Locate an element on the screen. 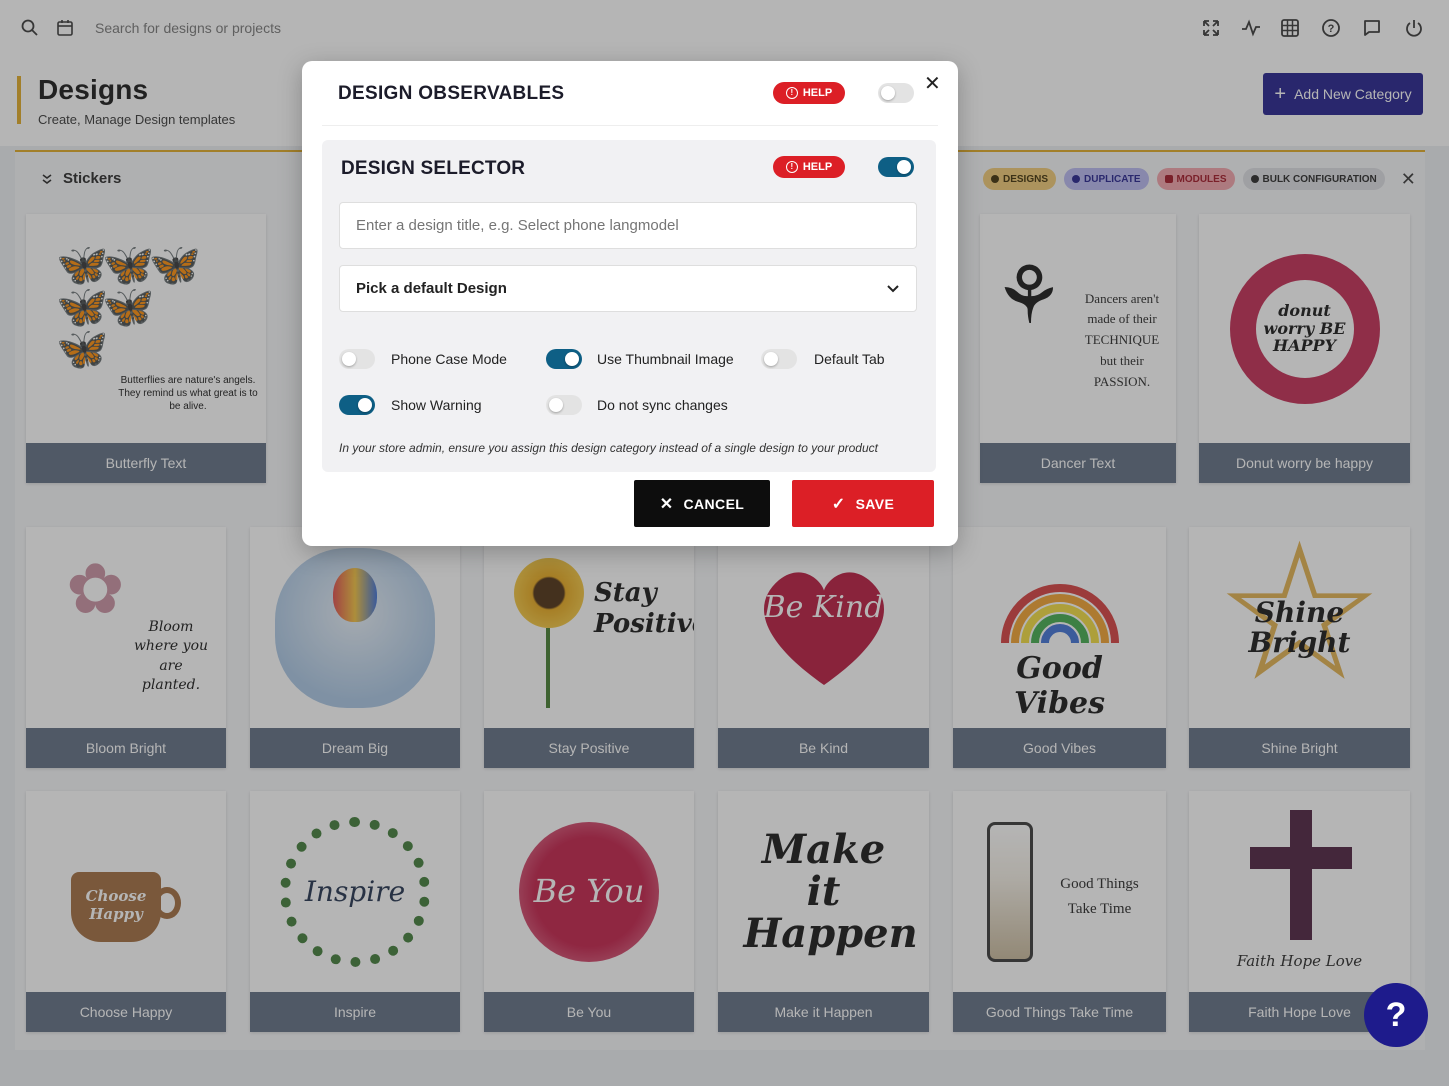 Image resolution: width=1449 pixels, height=1086 pixels. divider is located at coordinates (630, 125).